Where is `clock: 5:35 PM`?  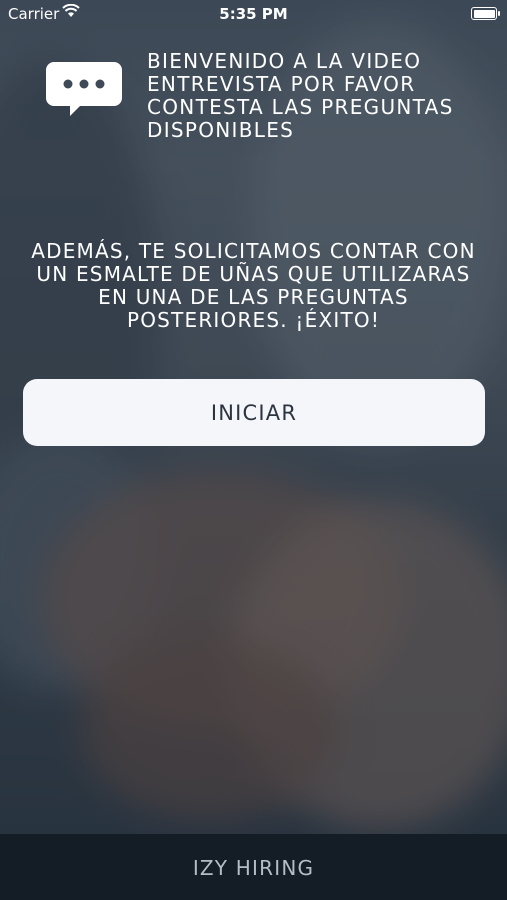
clock: 5:35 PM is located at coordinates (253, 14).